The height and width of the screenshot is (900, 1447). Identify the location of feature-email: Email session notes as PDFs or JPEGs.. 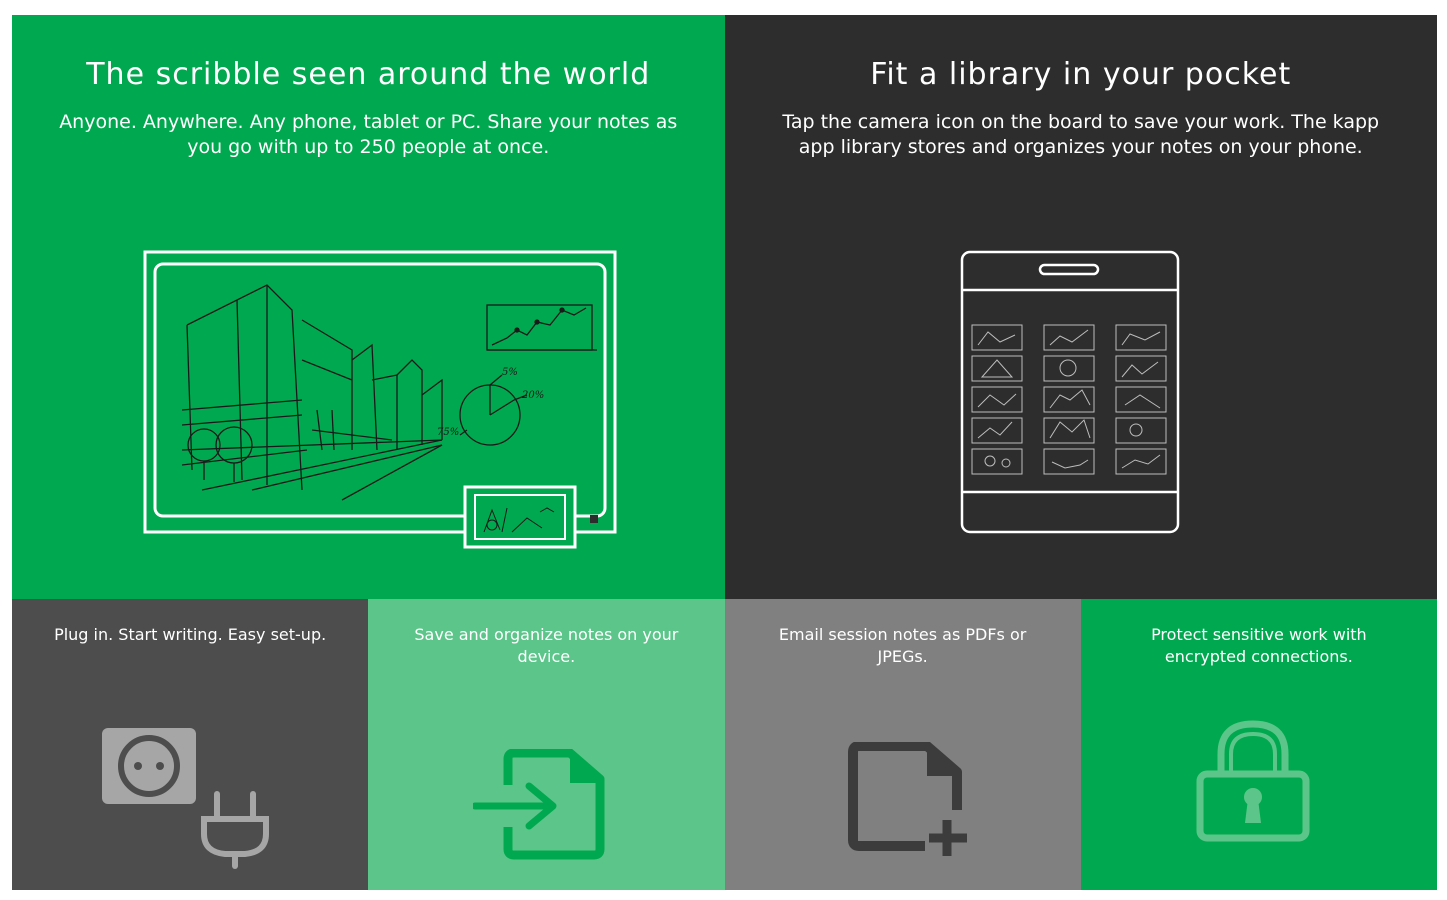
(902, 744).